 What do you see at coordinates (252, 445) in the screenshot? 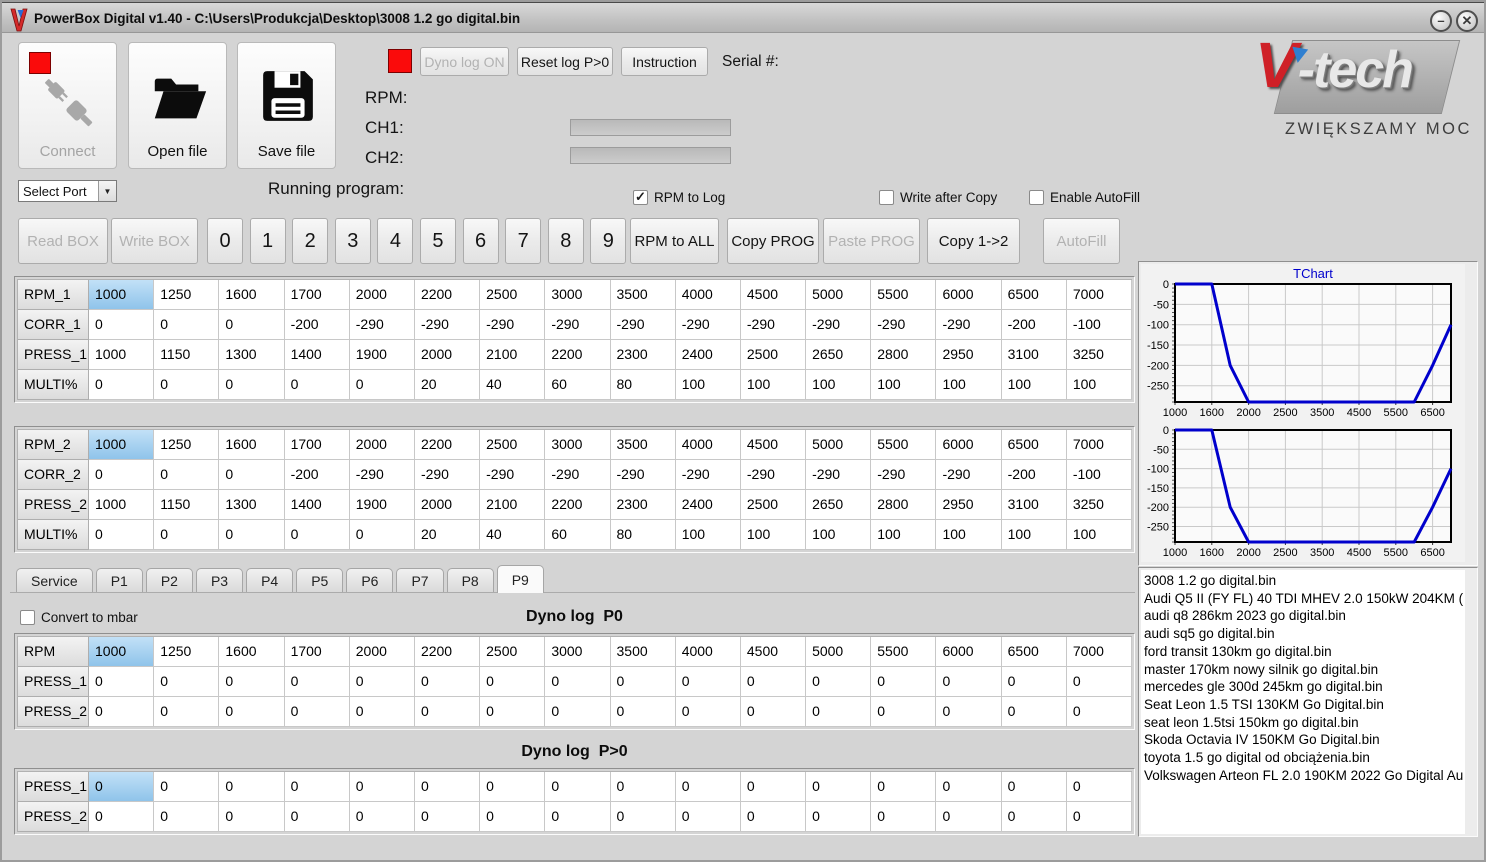
I see `table-cell: 1600` at bounding box center [252, 445].